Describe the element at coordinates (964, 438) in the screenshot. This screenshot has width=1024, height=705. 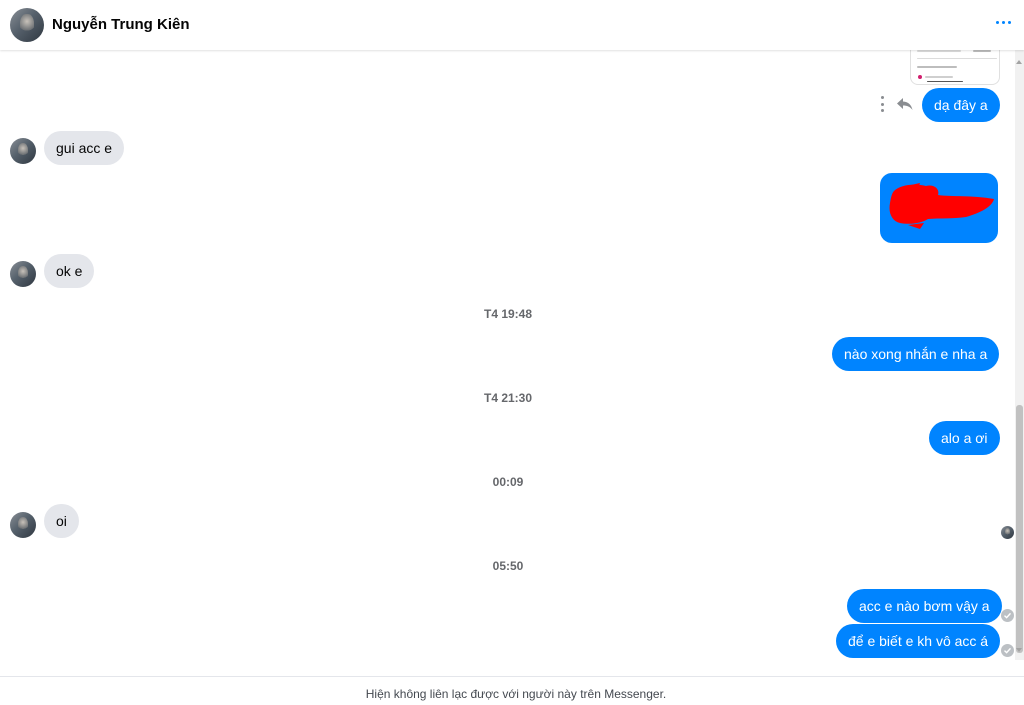
I see `outgoing-message: alo a ơi` at that location.